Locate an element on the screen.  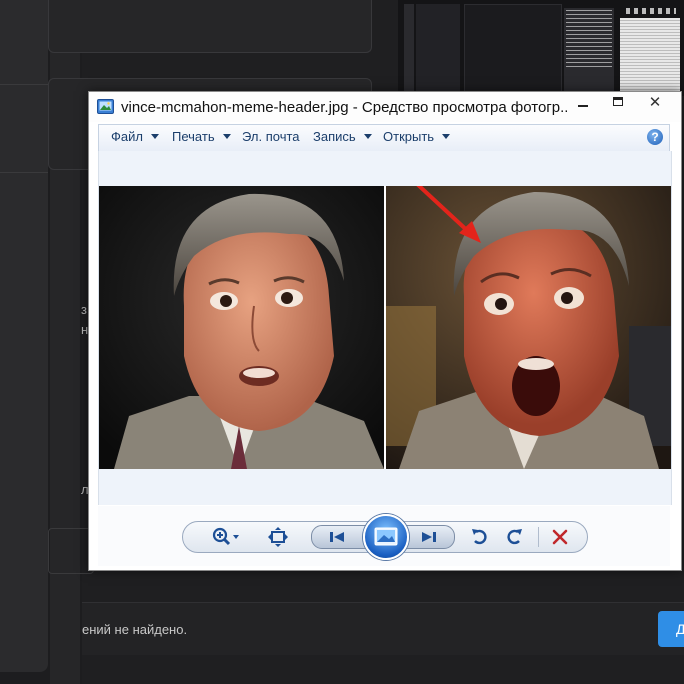
slideshow-icon is located at coordinates (386, 536).